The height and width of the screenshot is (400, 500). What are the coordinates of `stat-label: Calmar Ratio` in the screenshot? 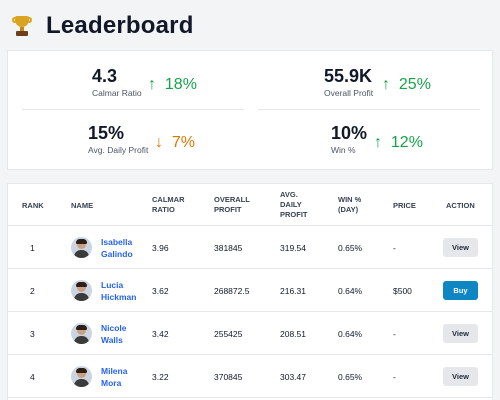 It's located at (117, 93).